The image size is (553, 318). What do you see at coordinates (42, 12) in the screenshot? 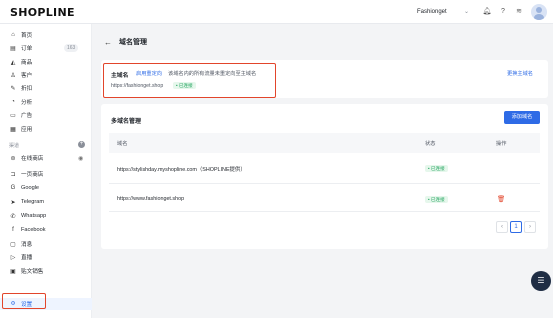
I see `shopline-logo: SHOPLINE` at bounding box center [42, 12].